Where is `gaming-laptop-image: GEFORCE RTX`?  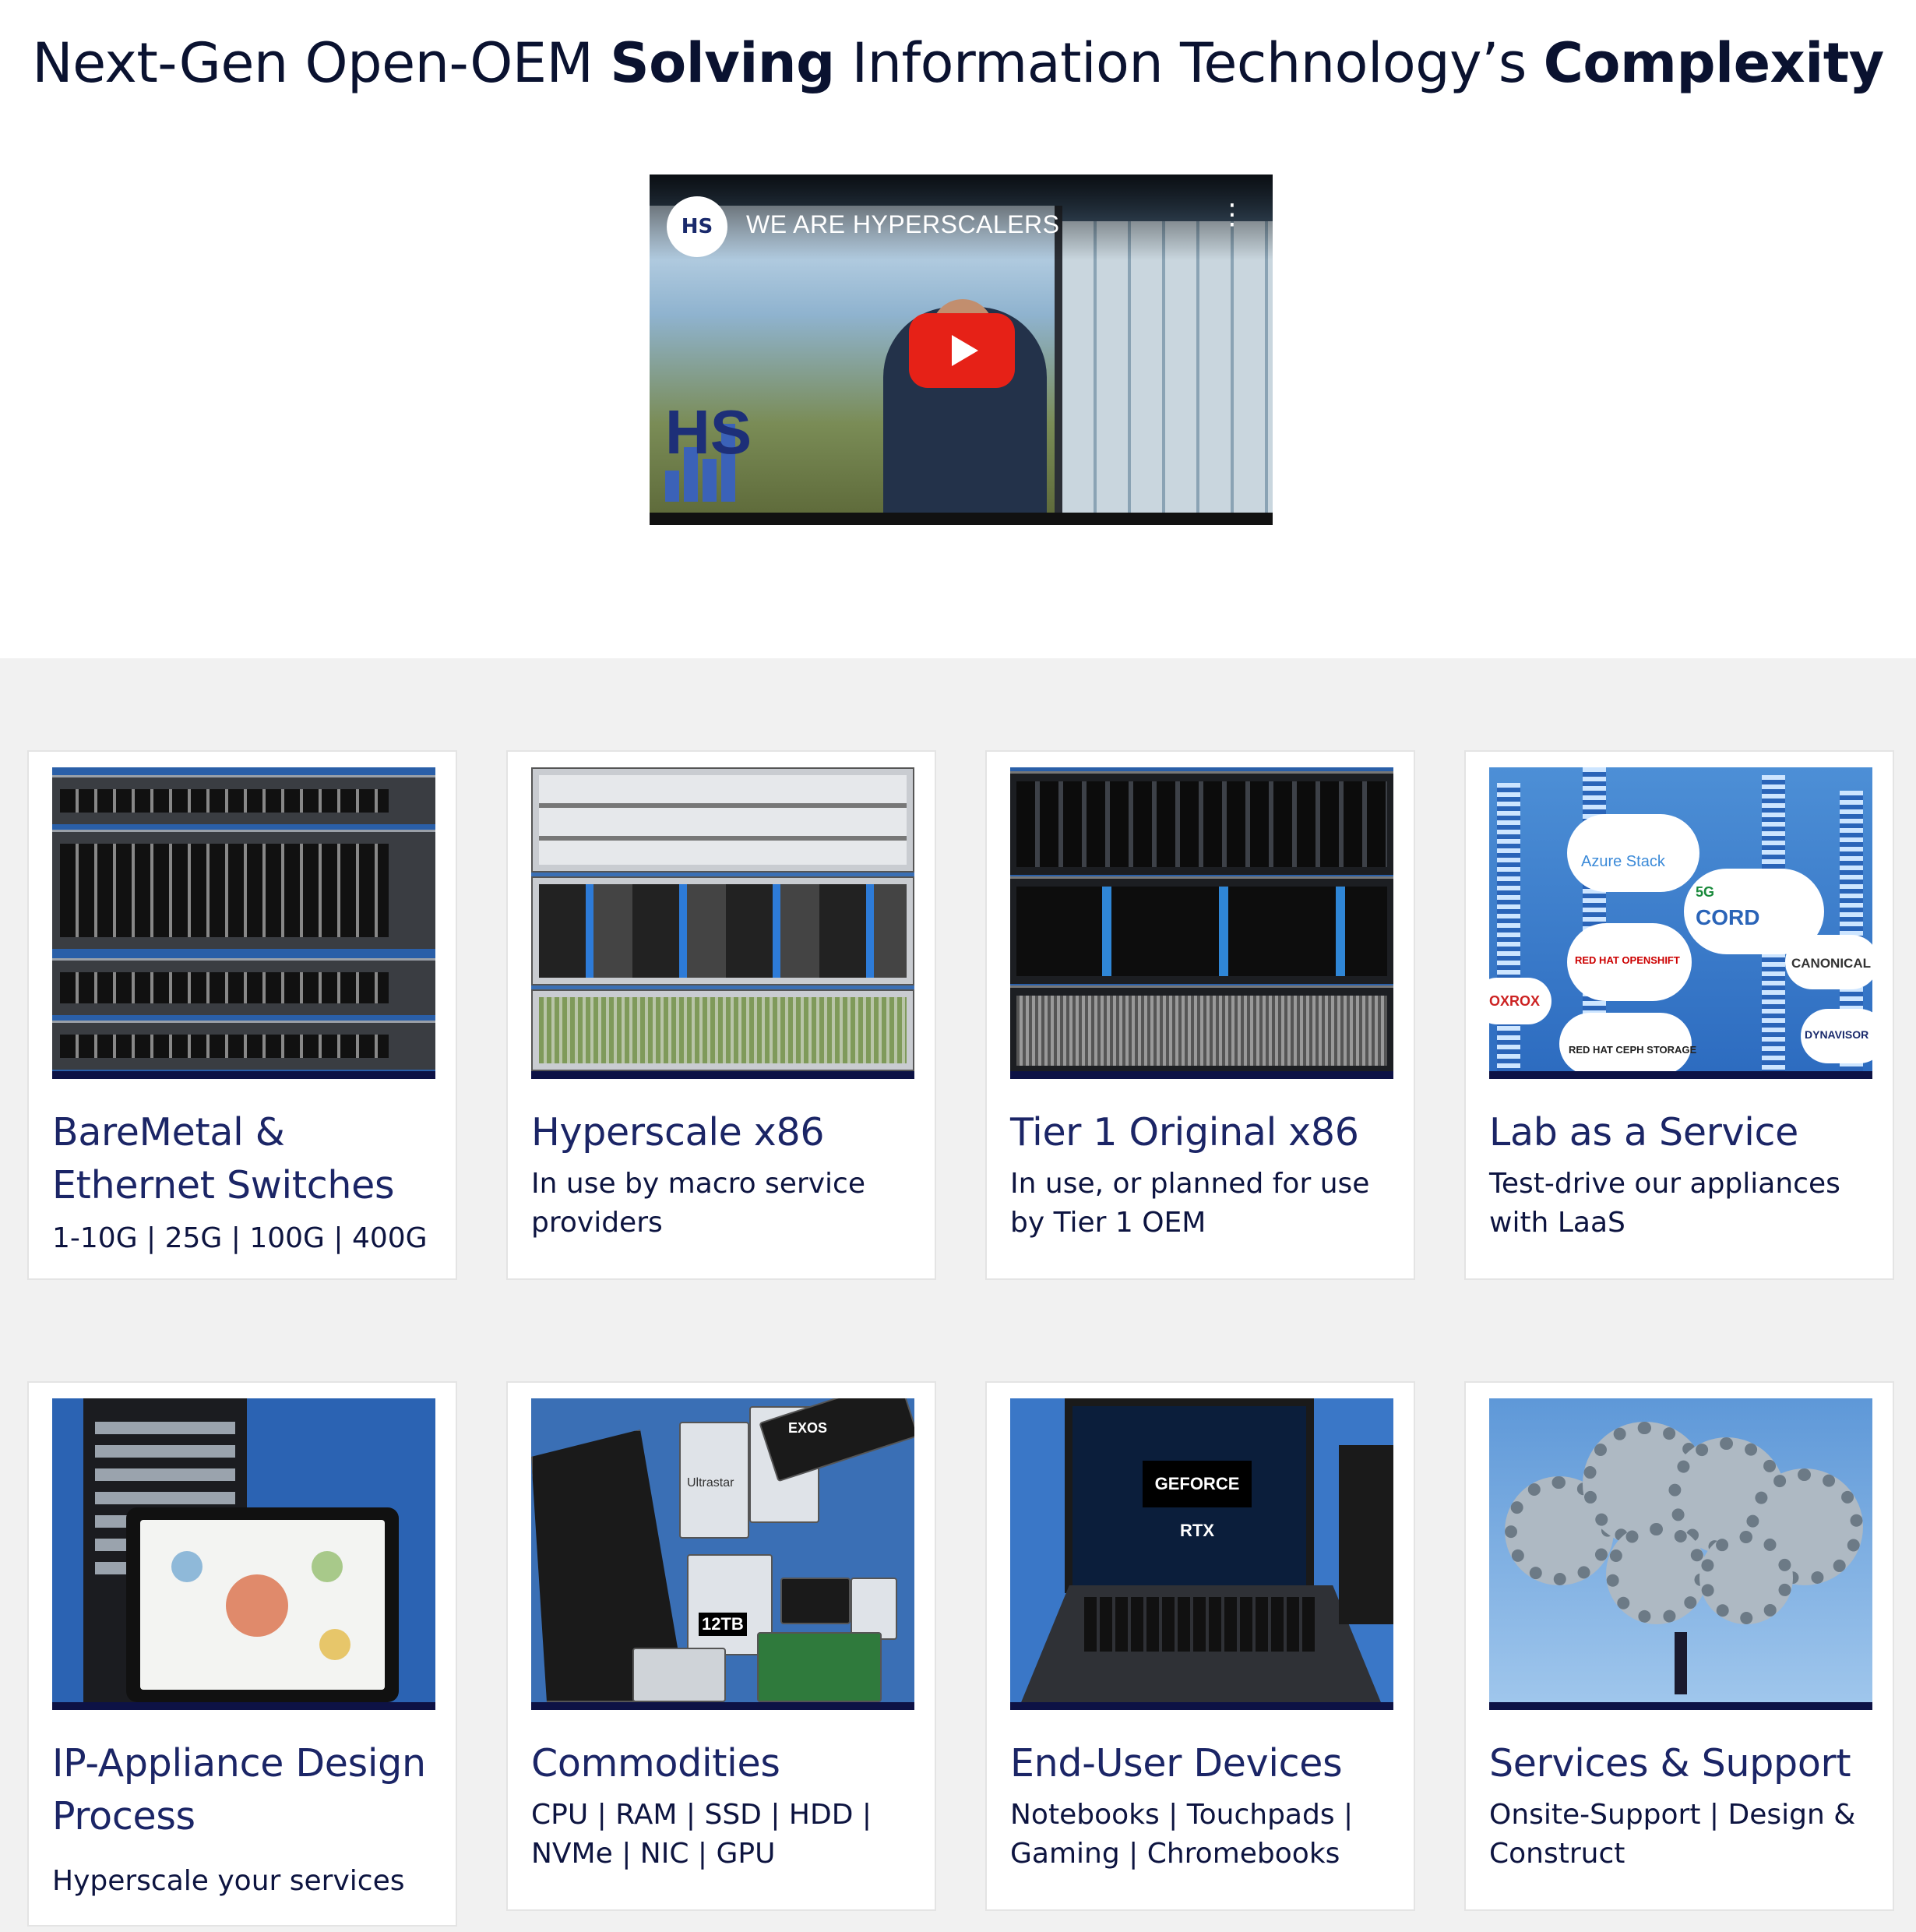
gaming-laptop-image: GEFORCE RTX is located at coordinates (1201, 1554).